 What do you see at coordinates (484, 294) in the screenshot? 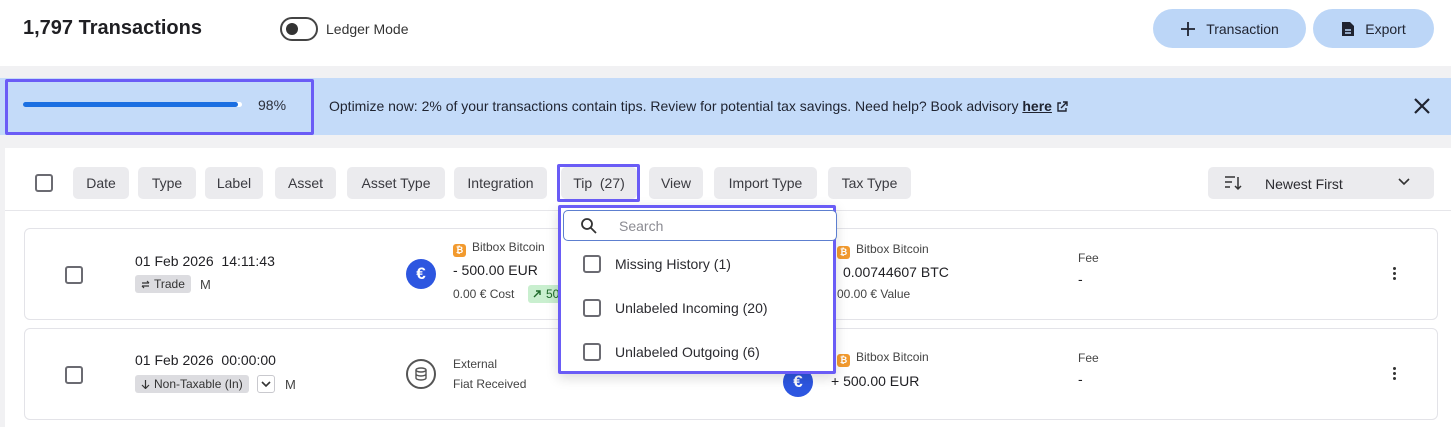
I see `out-cost: 0.00 € Cost` at bounding box center [484, 294].